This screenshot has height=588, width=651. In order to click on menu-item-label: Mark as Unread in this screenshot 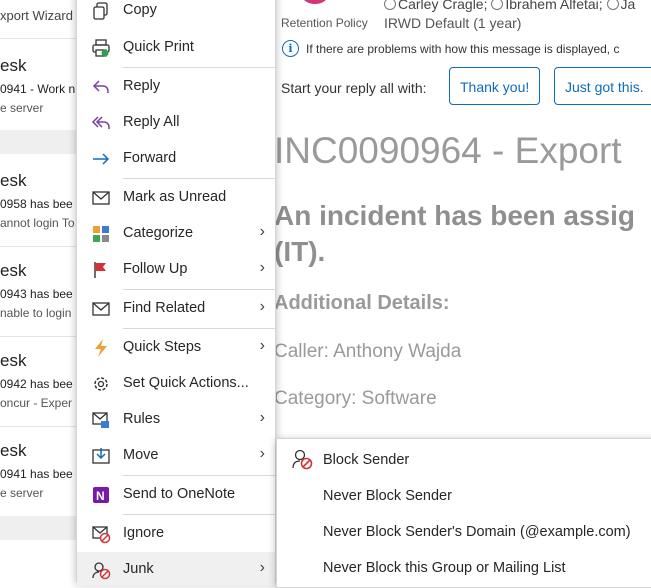, I will do `click(175, 197)`.